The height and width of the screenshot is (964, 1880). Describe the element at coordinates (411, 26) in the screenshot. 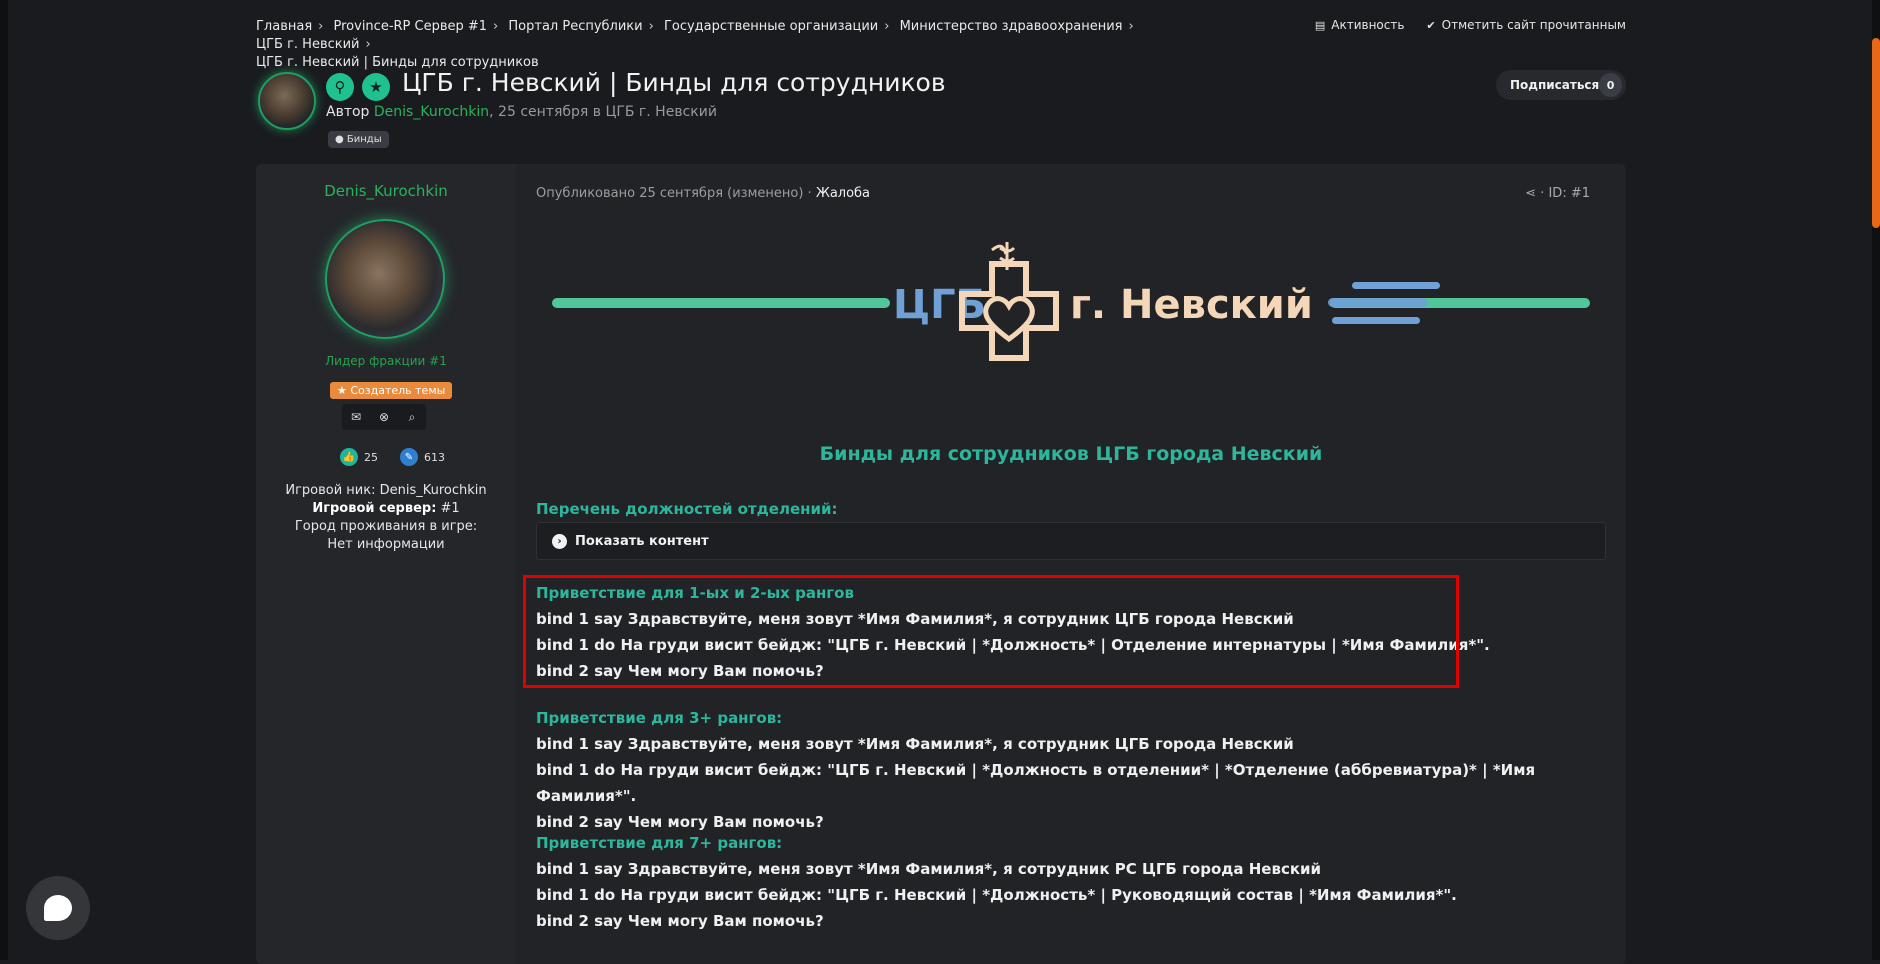

I see `breadcrumb-server: Province-RP Сервер #1` at that location.